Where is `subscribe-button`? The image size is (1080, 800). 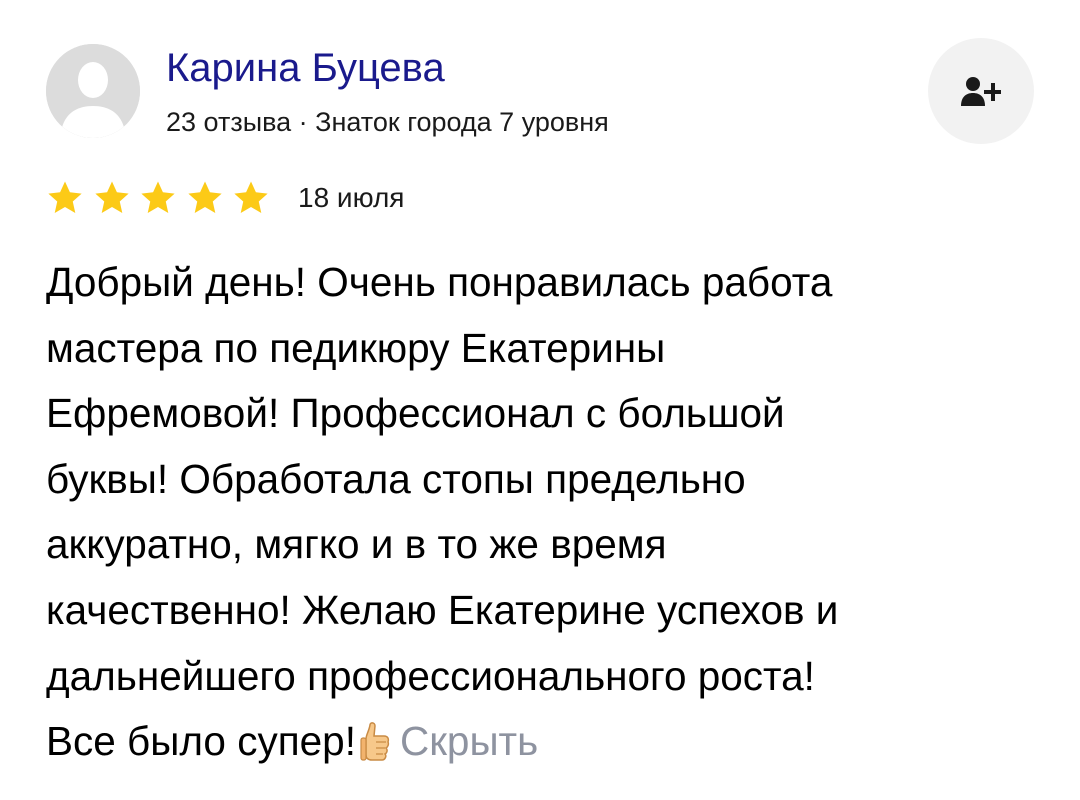 subscribe-button is located at coordinates (981, 91).